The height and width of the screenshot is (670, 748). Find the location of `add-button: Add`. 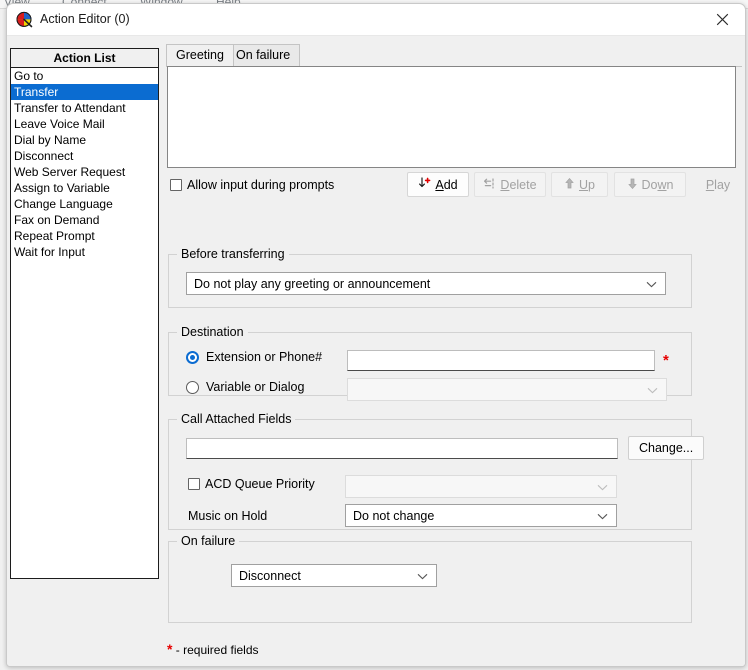

add-button: Add is located at coordinates (438, 184).